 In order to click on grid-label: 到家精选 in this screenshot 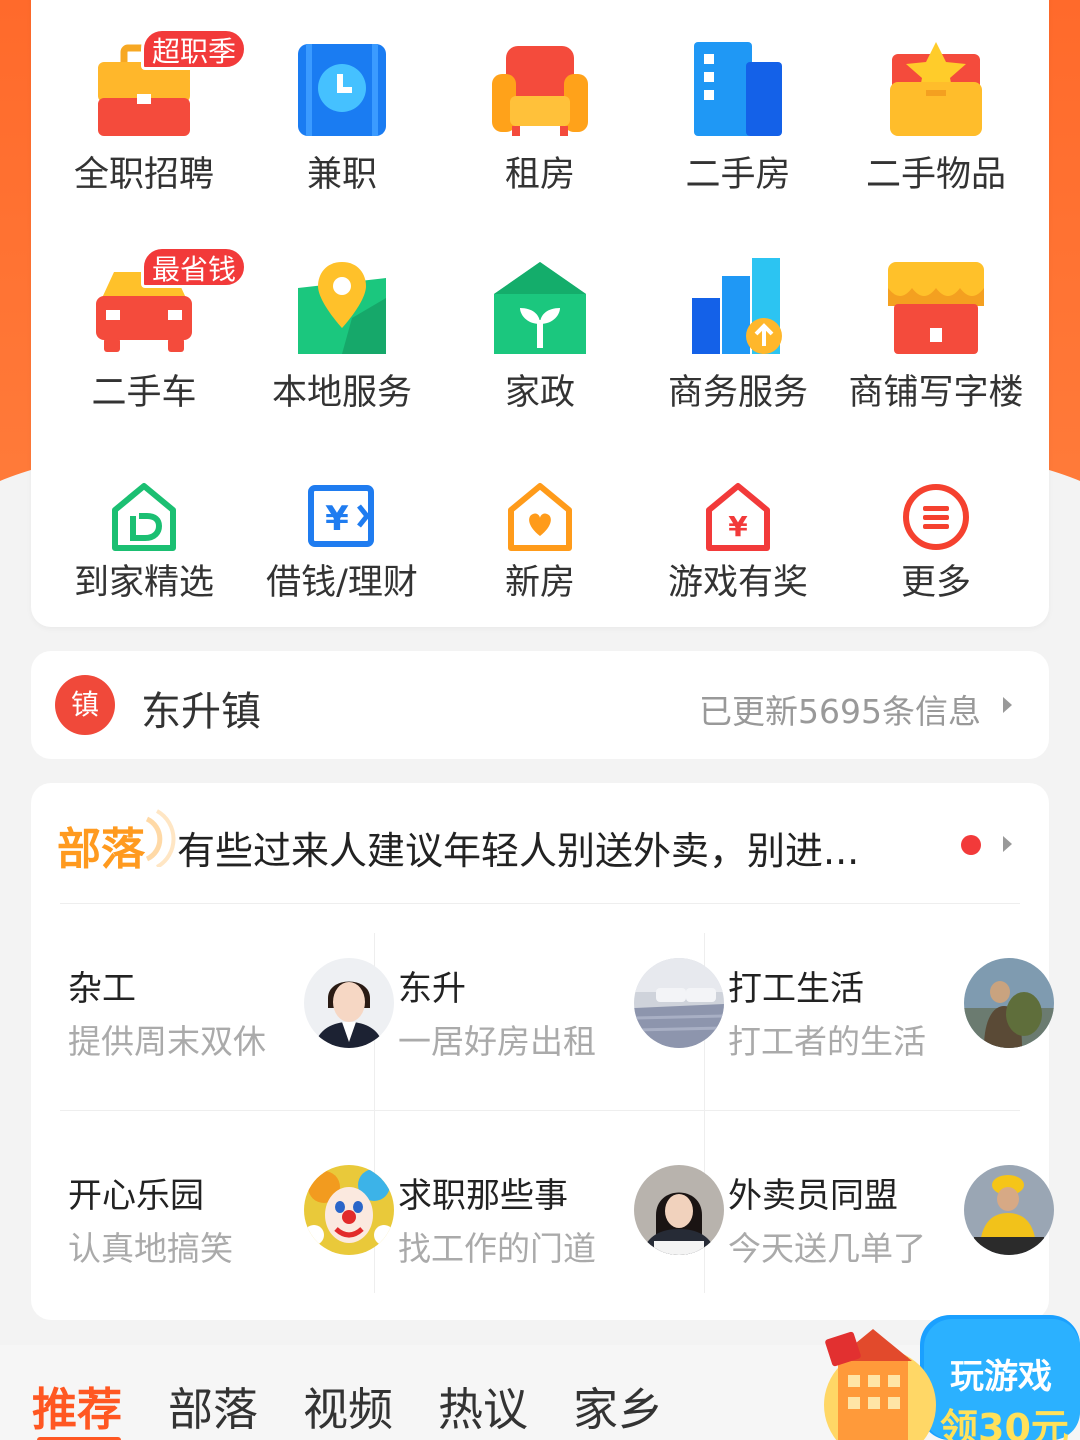, I will do `click(143, 583)`.